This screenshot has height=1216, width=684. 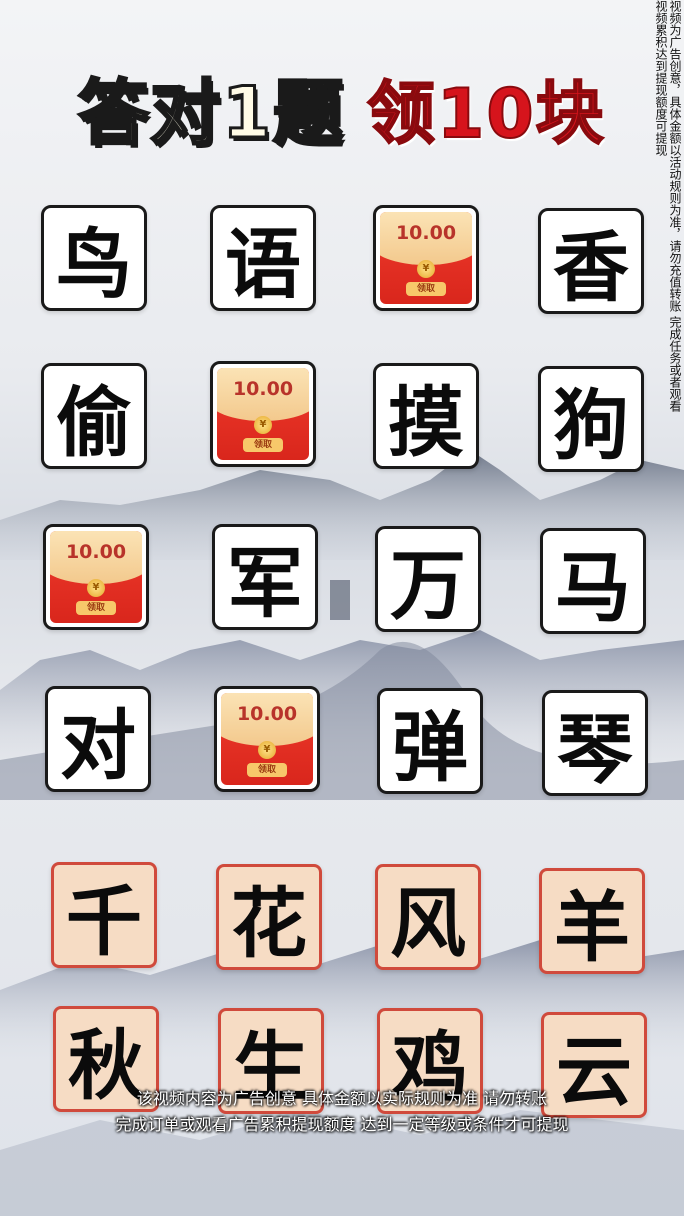 What do you see at coordinates (428, 917) in the screenshot?
I see `answer-tile: 风` at bounding box center [428, 917].